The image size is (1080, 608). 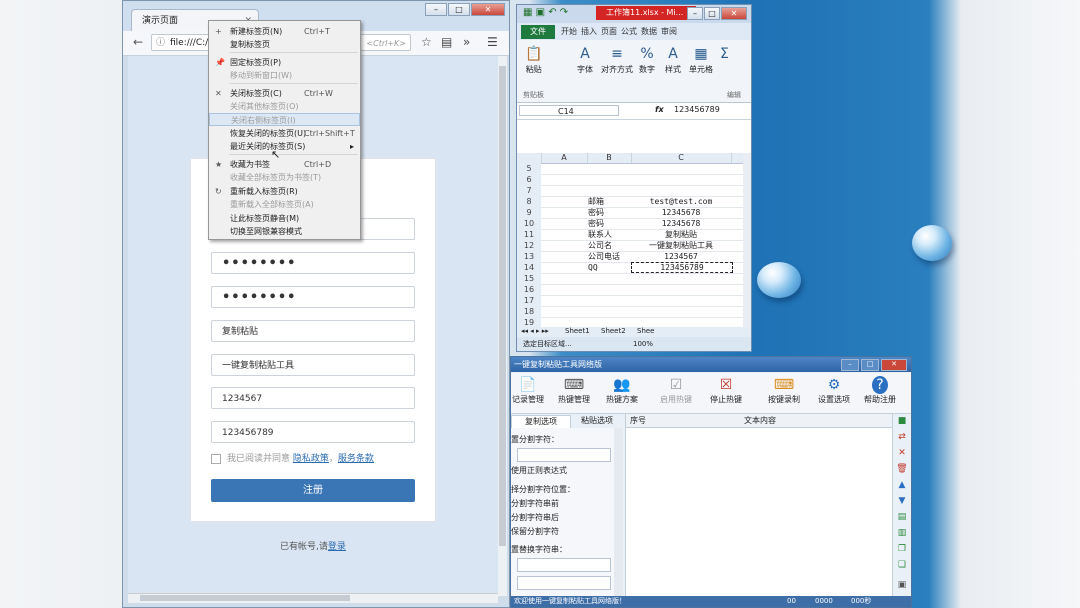 What do you see at coordinates (284, 204) in the screenshot?
I see `context-menu-item: 重新载入全部标签页(A)` at bounding box center [284, 204].